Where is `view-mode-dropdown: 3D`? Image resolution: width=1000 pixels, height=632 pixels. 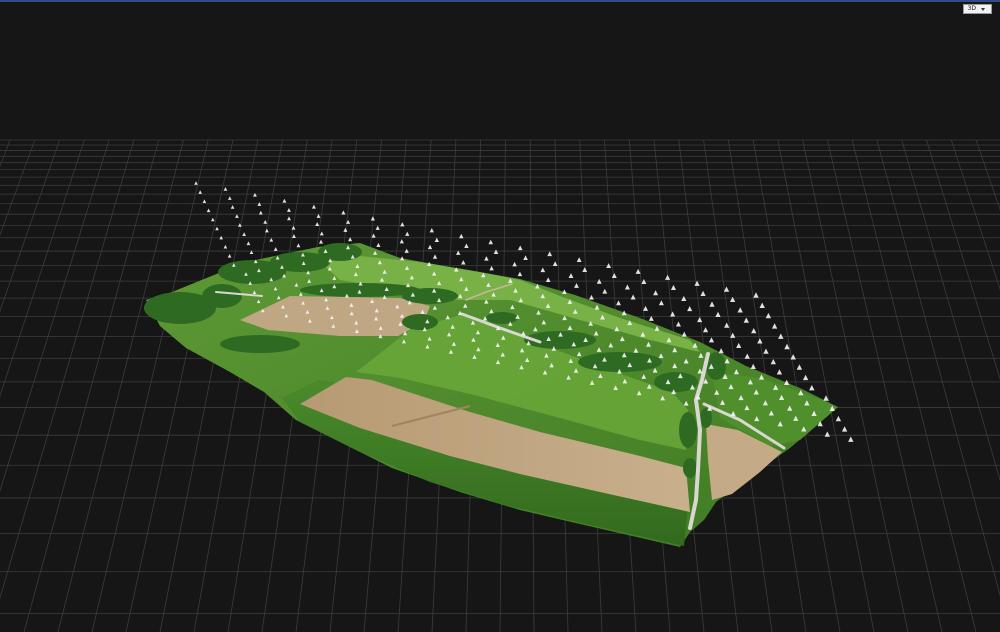
view-mode-dropdown: 3D is located at coordinates (977, 9).